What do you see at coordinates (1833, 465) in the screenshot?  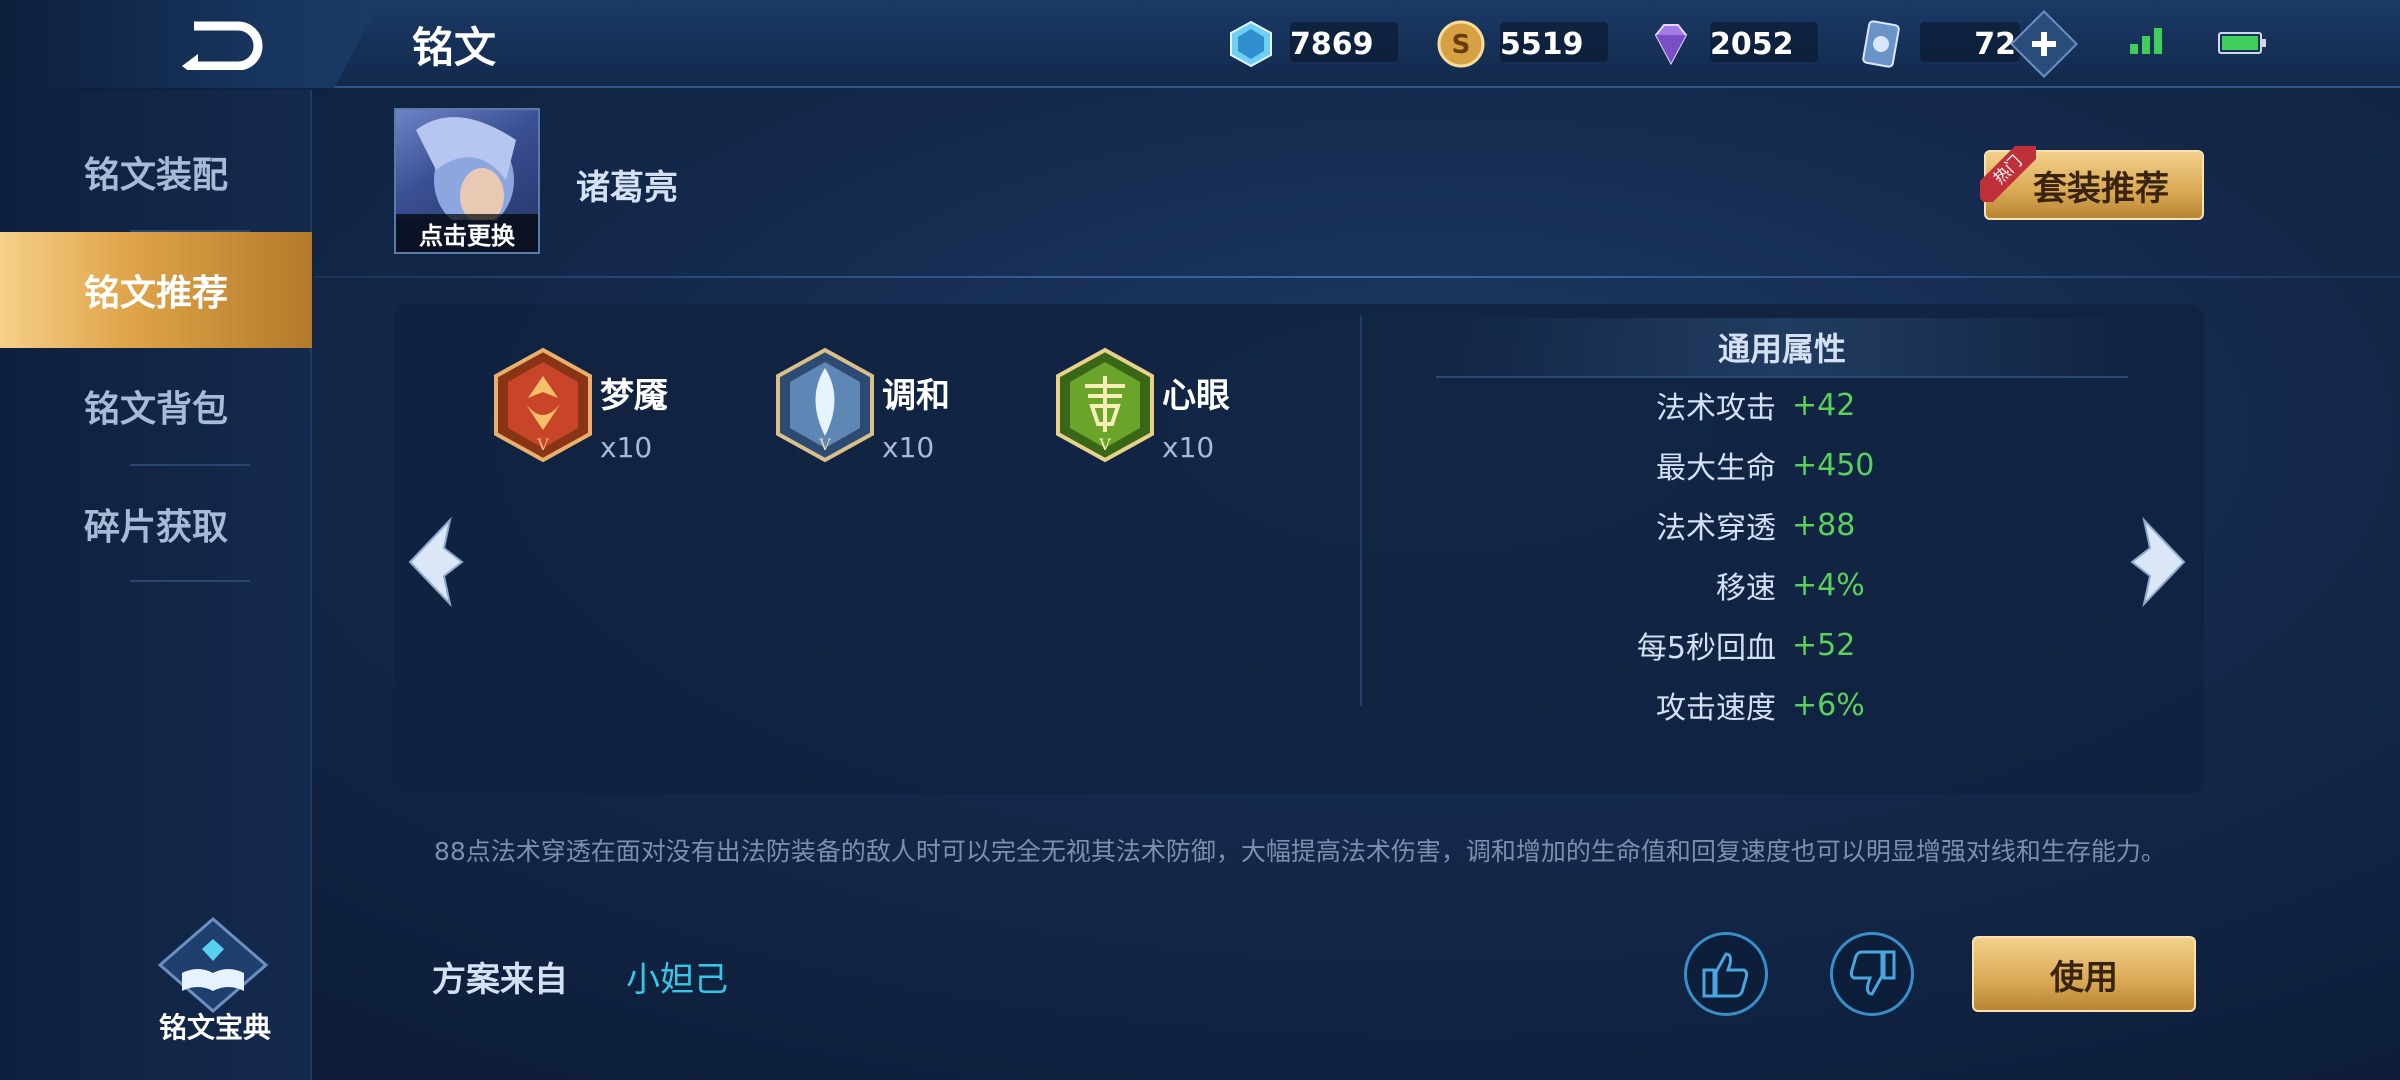 I see `attribute-value: +450` at bounding box center [1833, 465].